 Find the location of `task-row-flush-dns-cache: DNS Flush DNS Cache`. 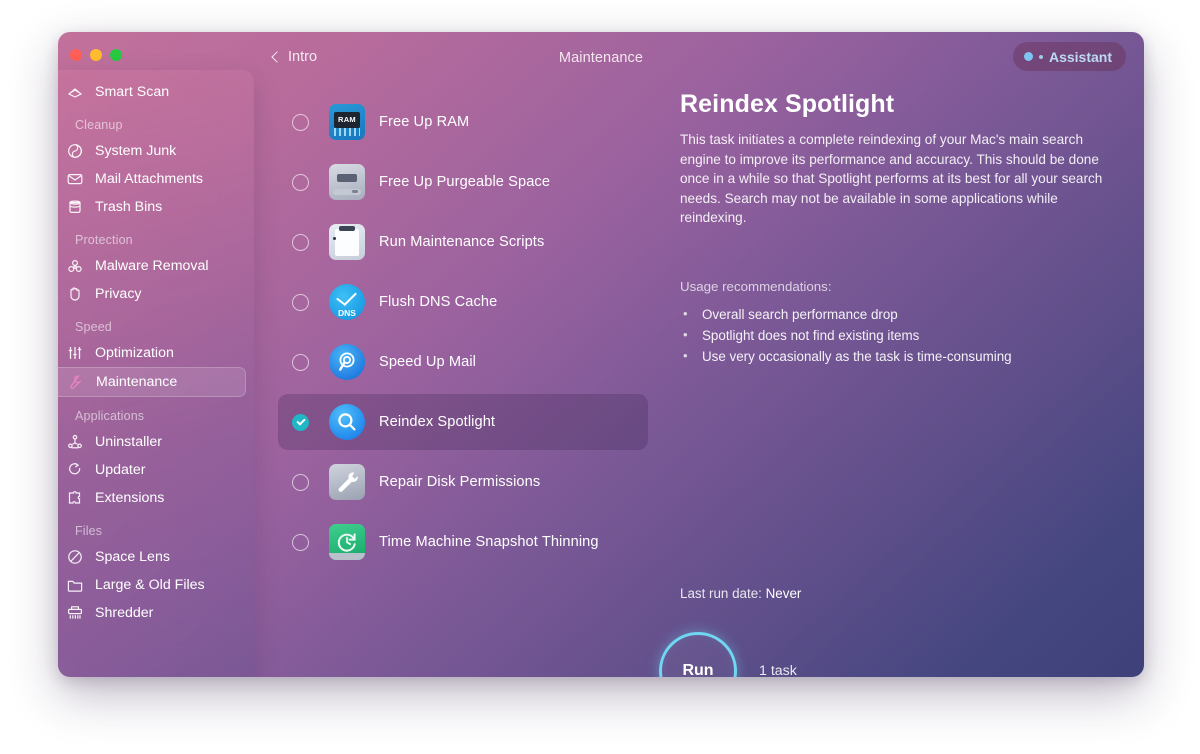

task-row-flush-dns-cache: DNS Flush DNS Cache is located at coordinates (463, 302).